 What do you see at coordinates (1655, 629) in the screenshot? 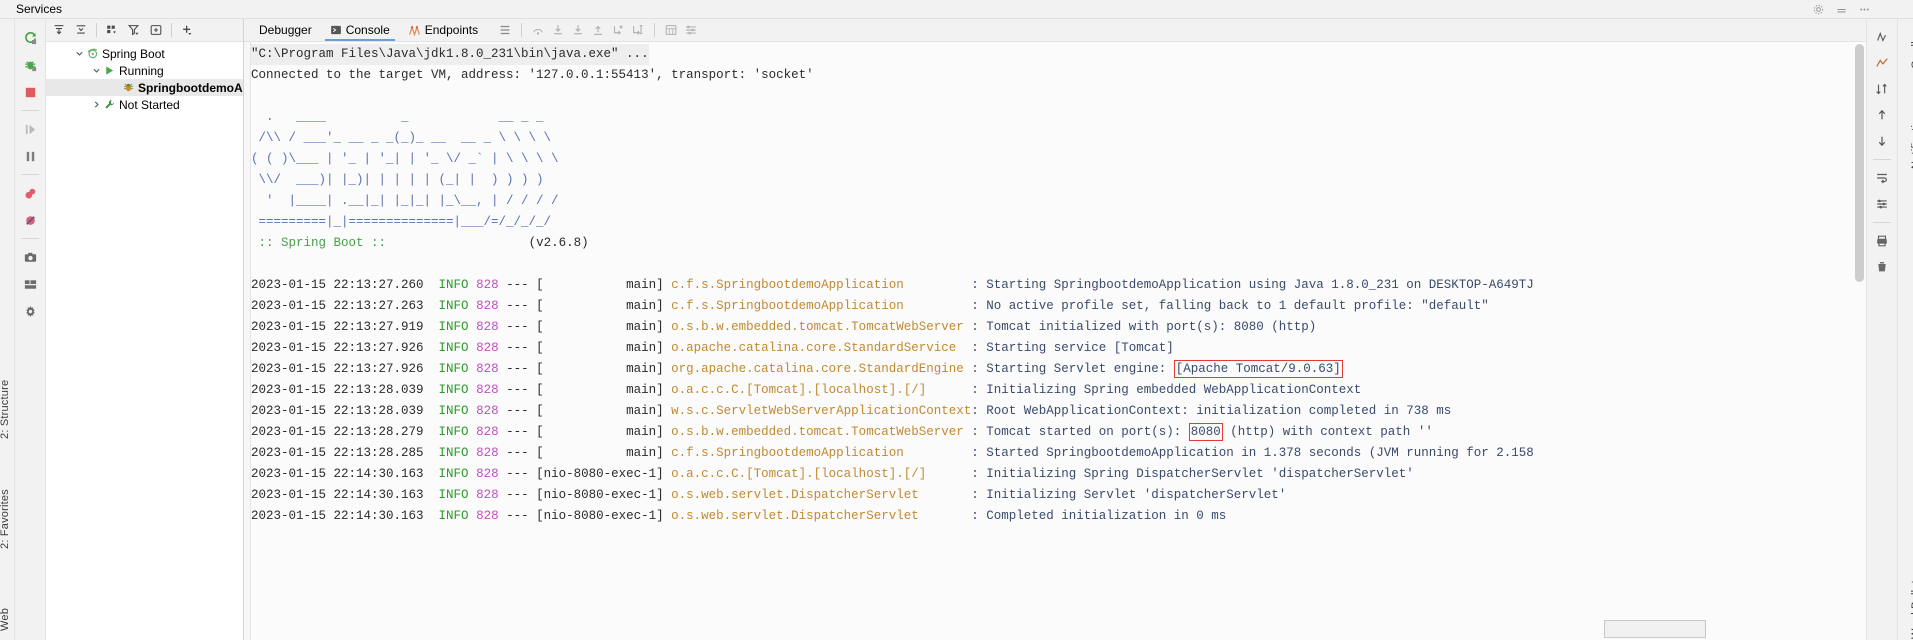
I see `console-bottom-chip` at bounding box center [1655, 629].